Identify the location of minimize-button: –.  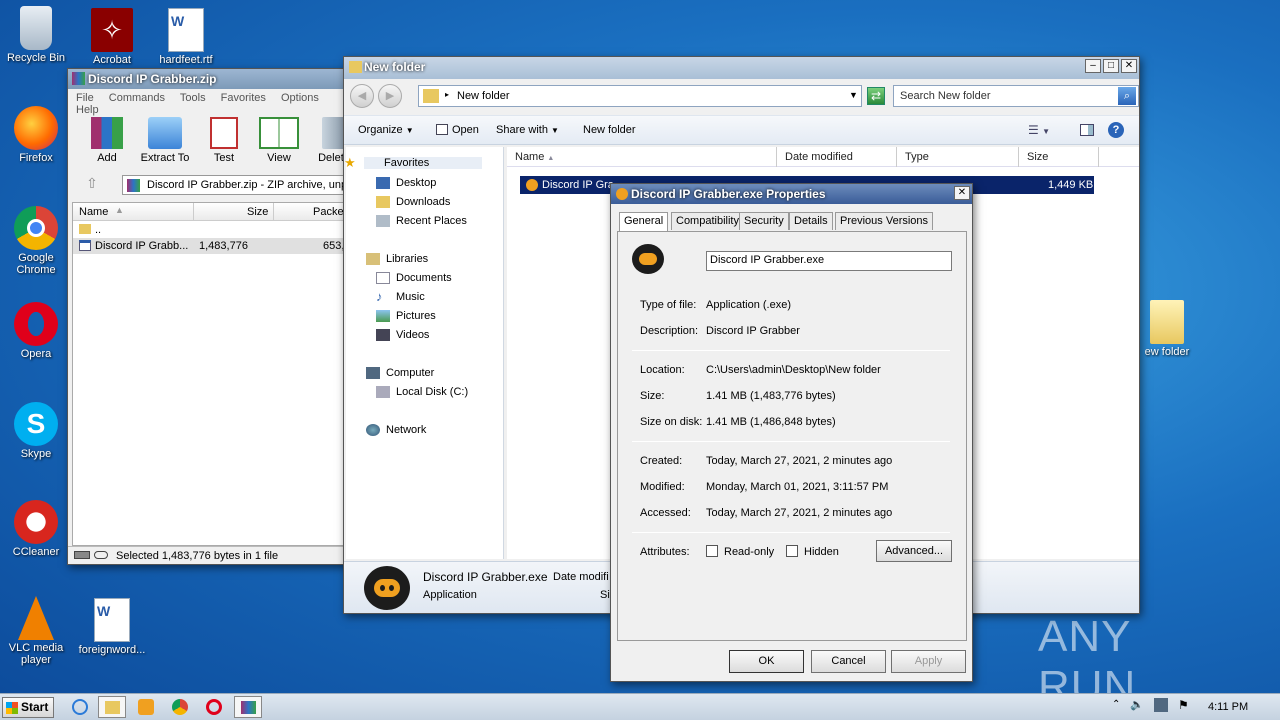
(1093, 66).